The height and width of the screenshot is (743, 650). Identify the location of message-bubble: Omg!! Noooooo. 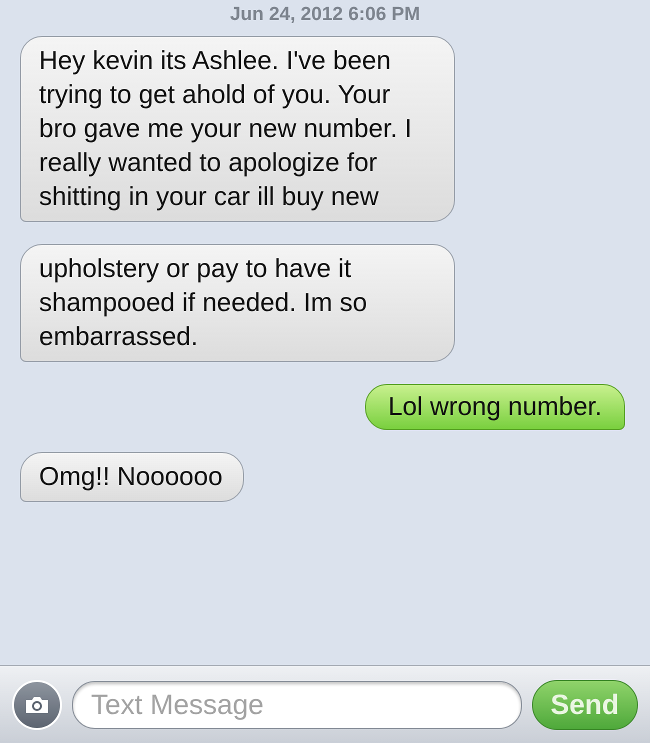
(132, 477).